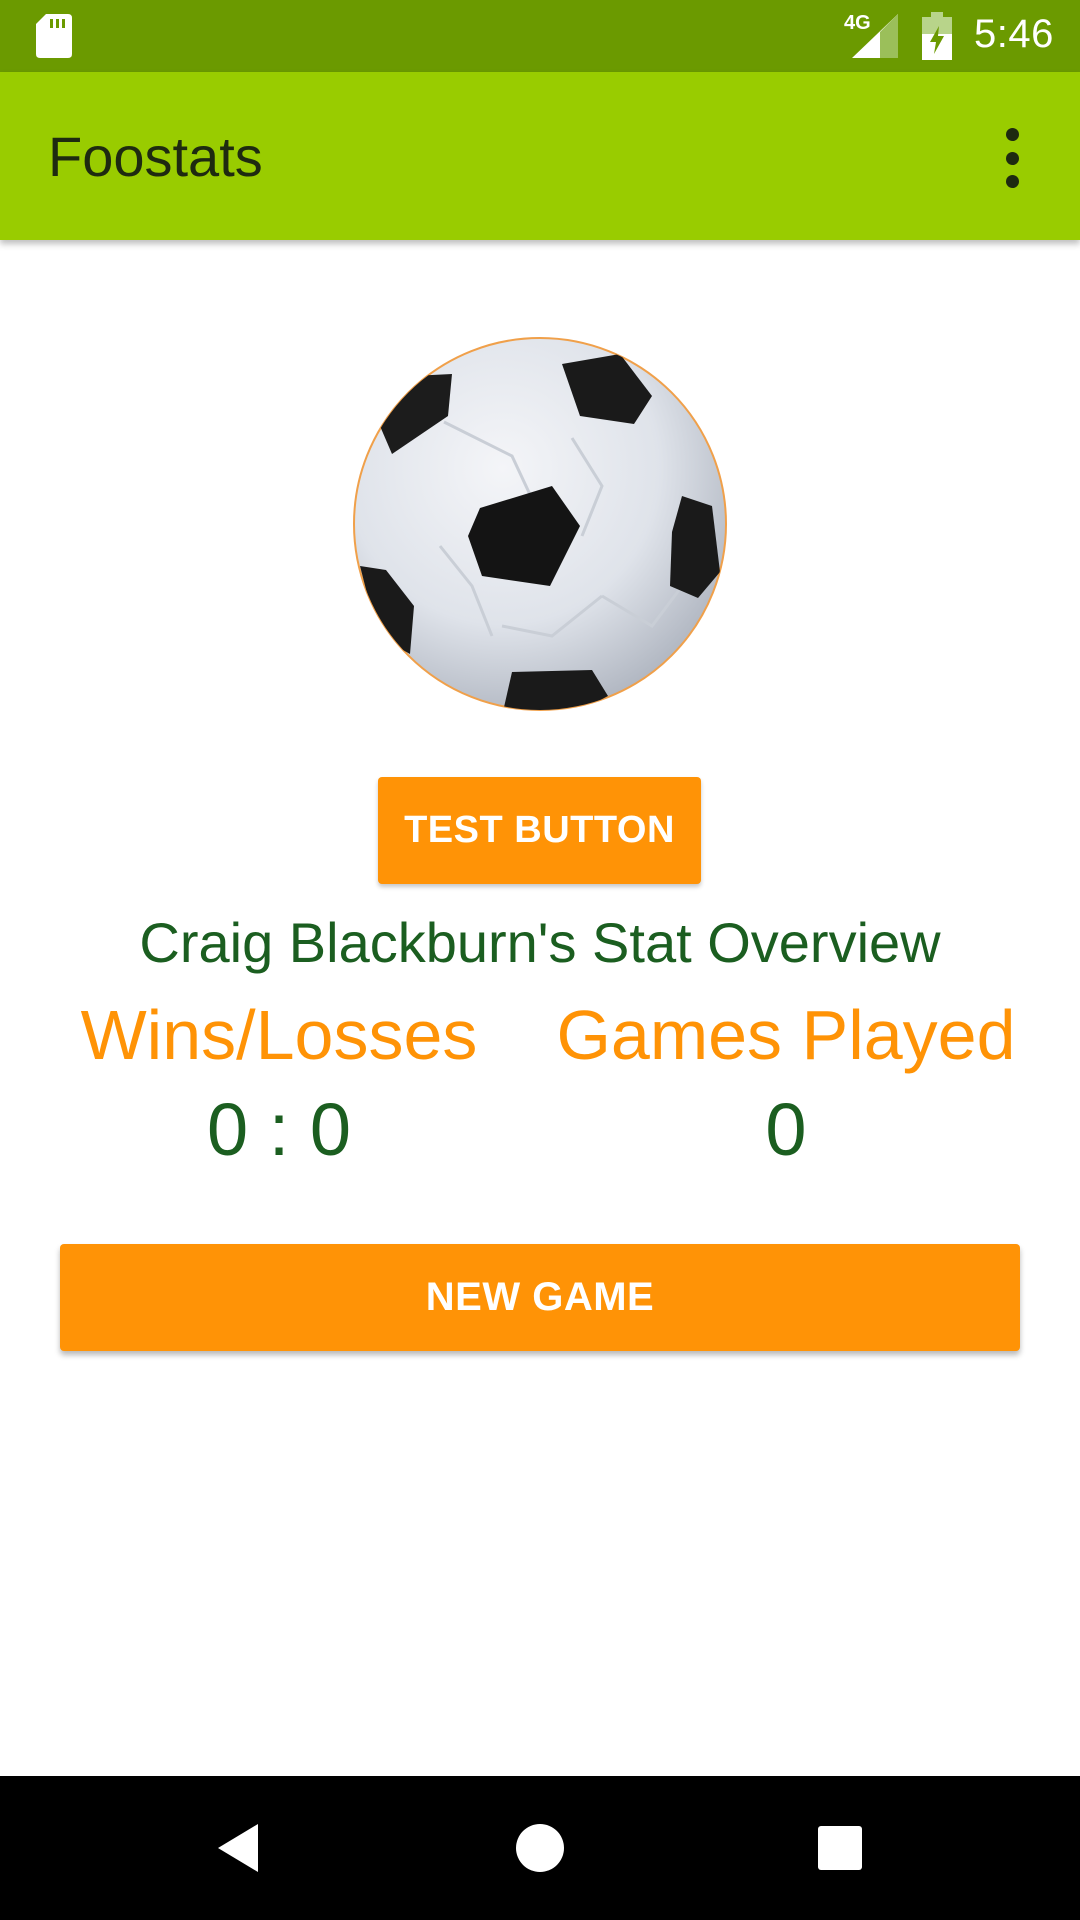  Describe the element at coordinates (840, 1848) in the screenshot. I see `recents-icon` at that location.